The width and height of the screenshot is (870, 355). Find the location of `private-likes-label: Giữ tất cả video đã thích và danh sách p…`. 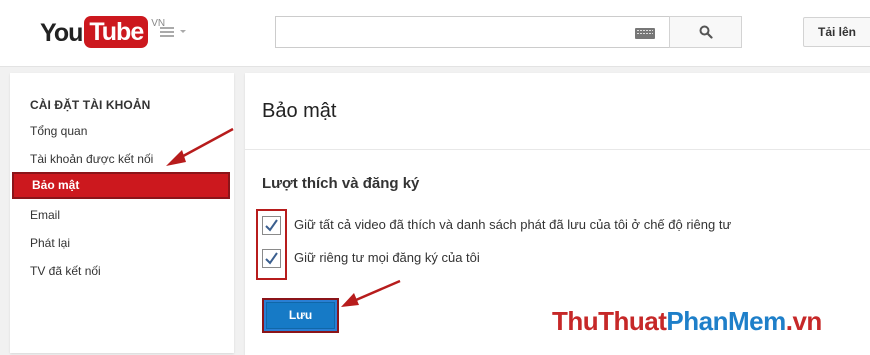

private-likes-label: Giữ tất cả video đã thích và danh sách p… is located at coordinates (512, 224).